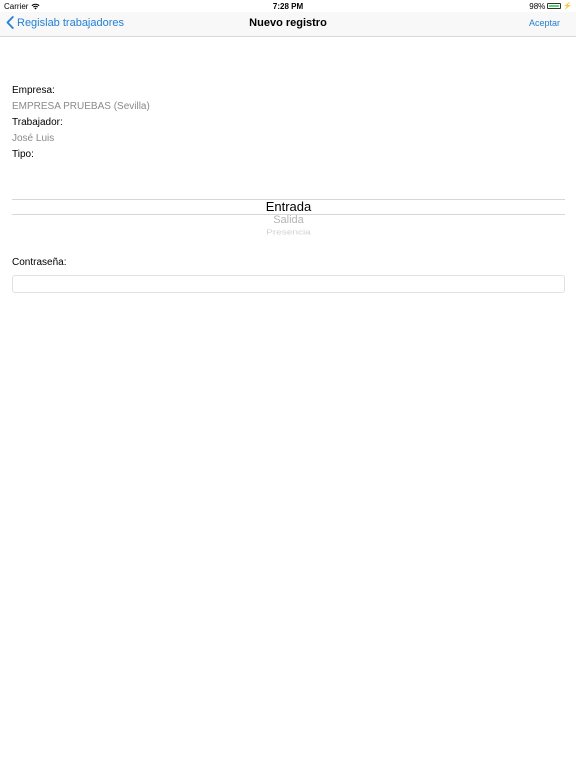 The image size is (576, 768). I want to click on status-time: 7:28 PM, so click(288, 6).